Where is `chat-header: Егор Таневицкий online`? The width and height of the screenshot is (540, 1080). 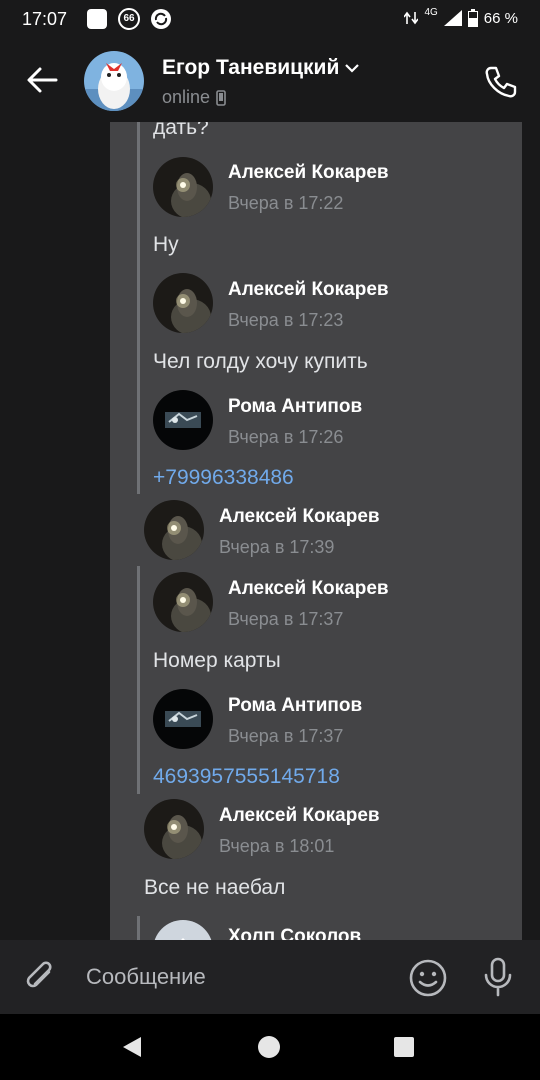
chat-header: Егор Таневицкий online is located at coordinates (270, 81).